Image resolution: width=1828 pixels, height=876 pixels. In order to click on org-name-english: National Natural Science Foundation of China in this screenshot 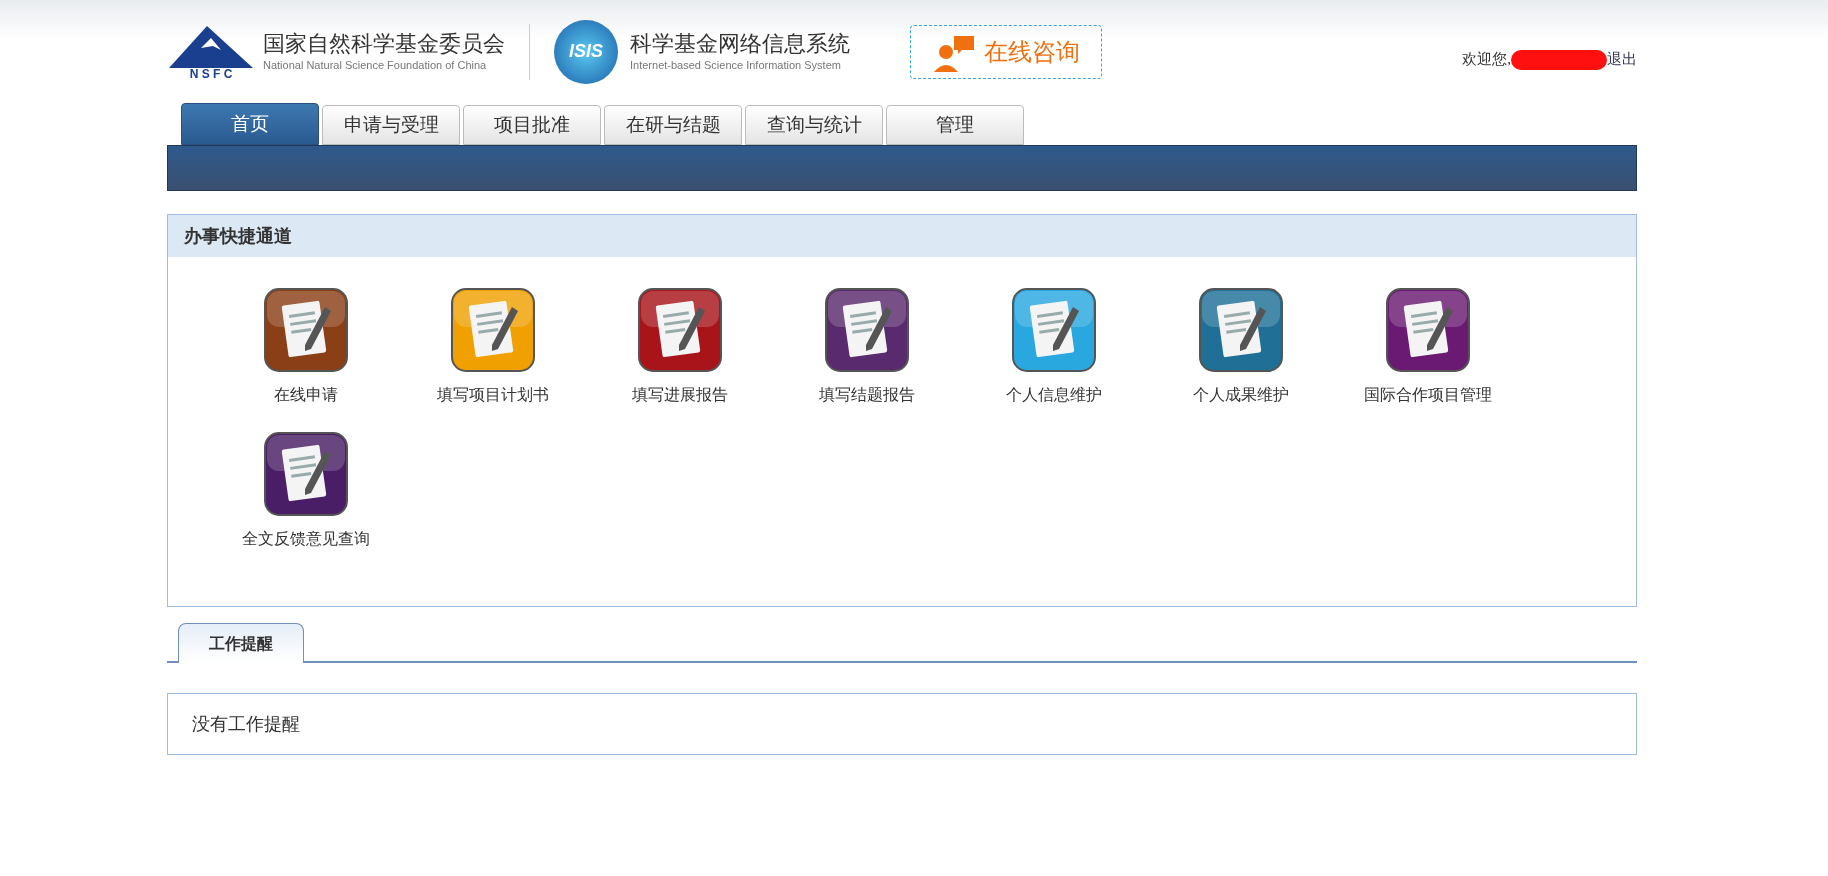, I will do `click(375, 65)`.